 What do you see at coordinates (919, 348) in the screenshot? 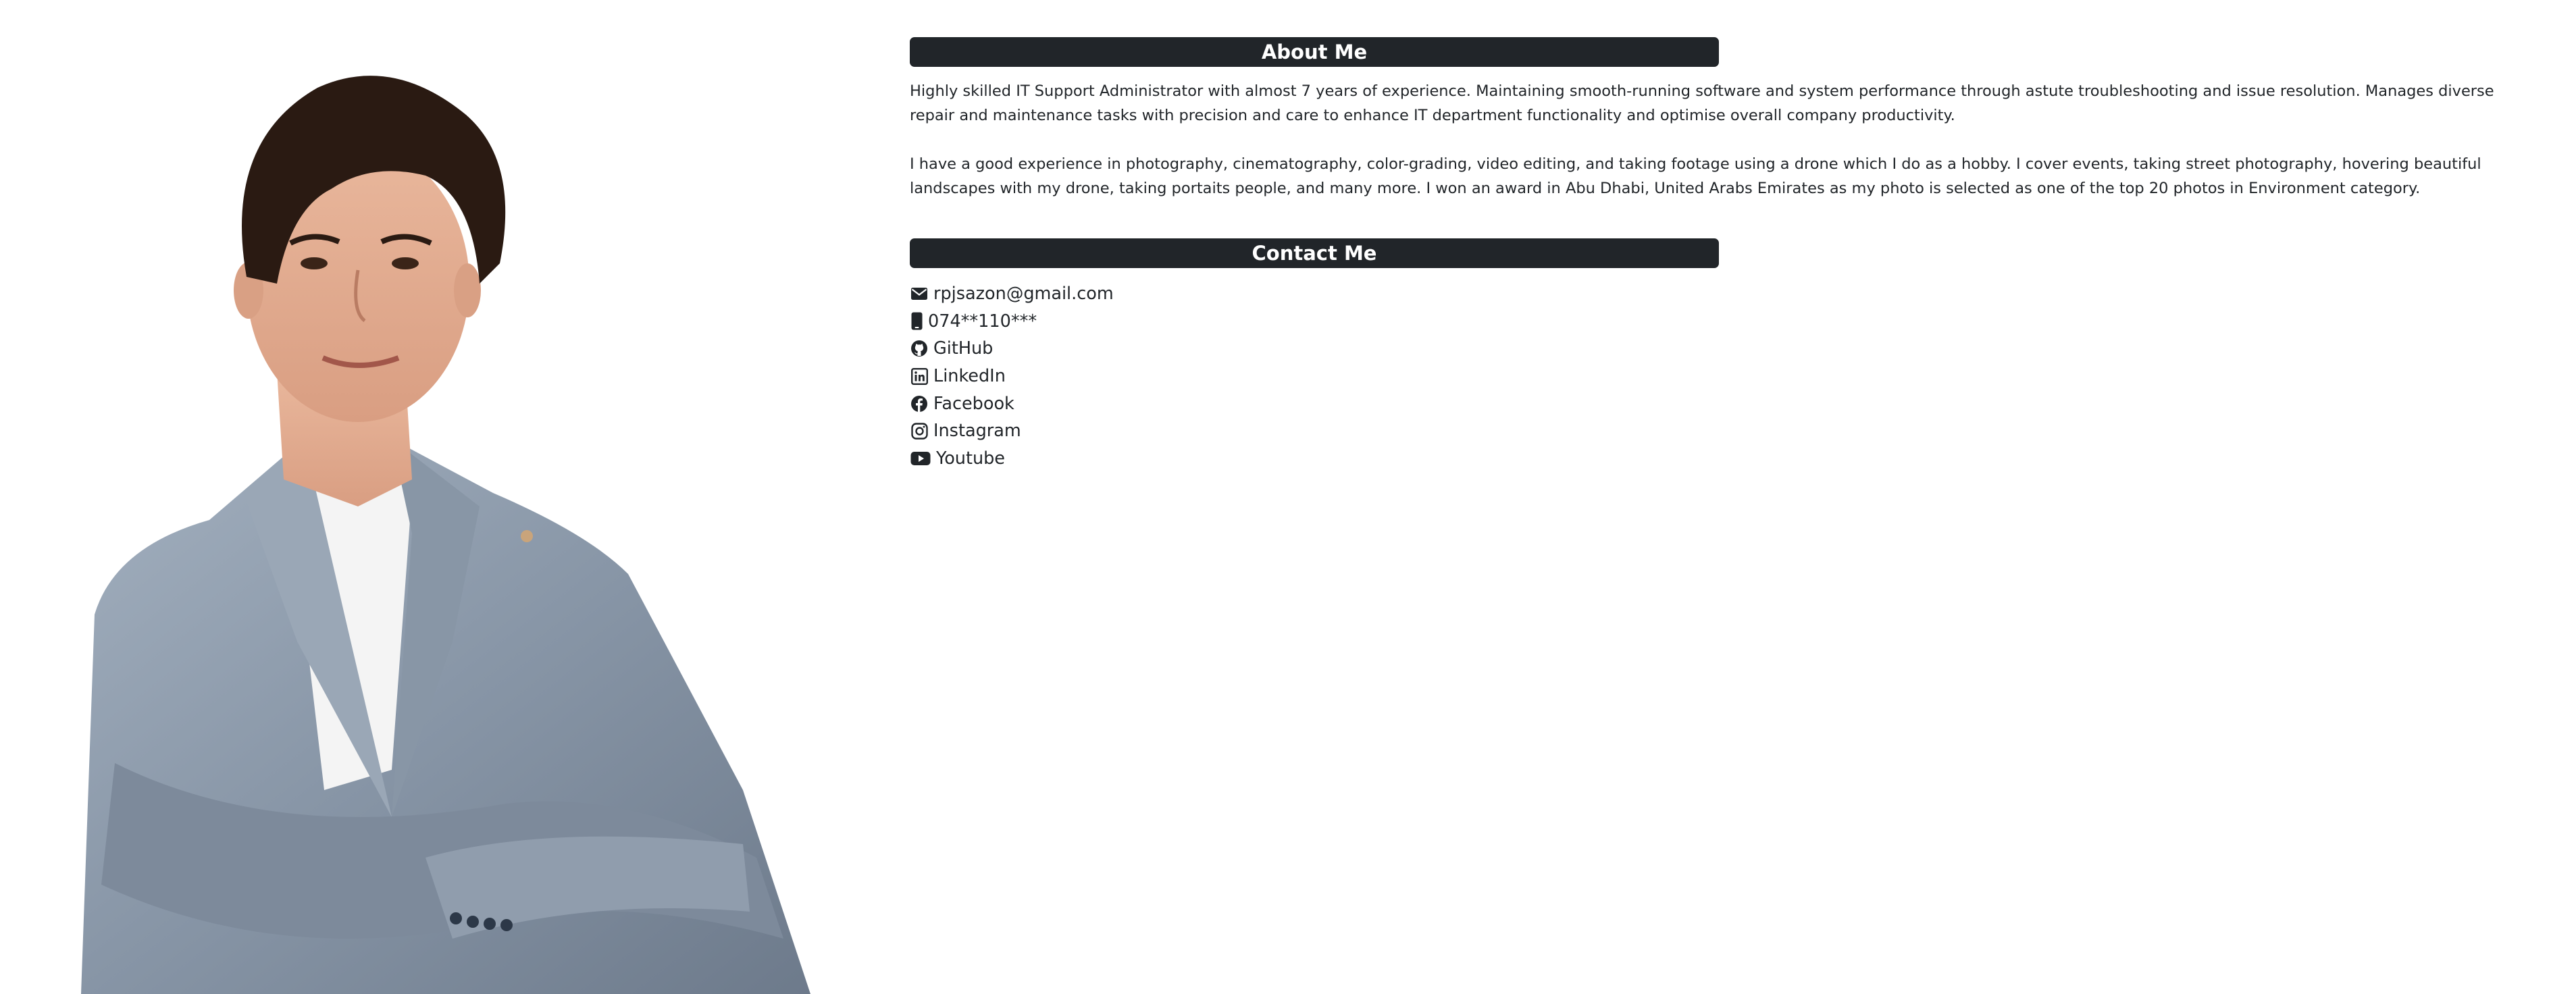
I see `github-icon` at bounding box center [919, 348].